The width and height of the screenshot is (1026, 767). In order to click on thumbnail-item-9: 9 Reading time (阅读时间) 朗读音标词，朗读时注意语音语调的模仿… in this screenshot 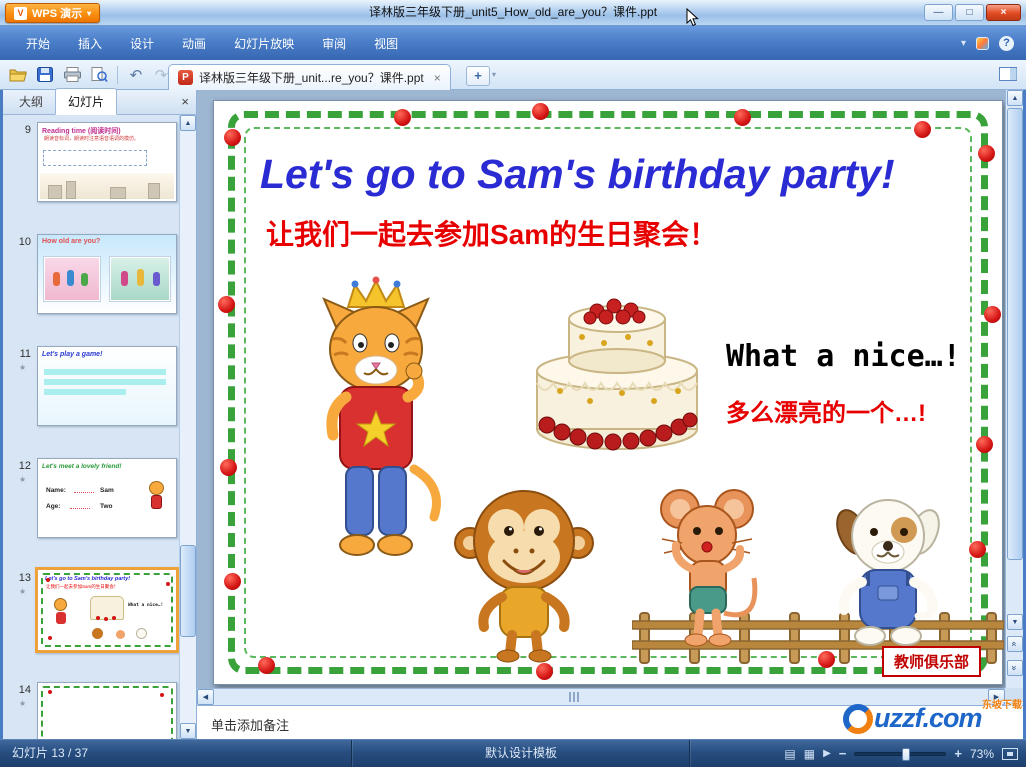, I will do `click(91, 172)`.